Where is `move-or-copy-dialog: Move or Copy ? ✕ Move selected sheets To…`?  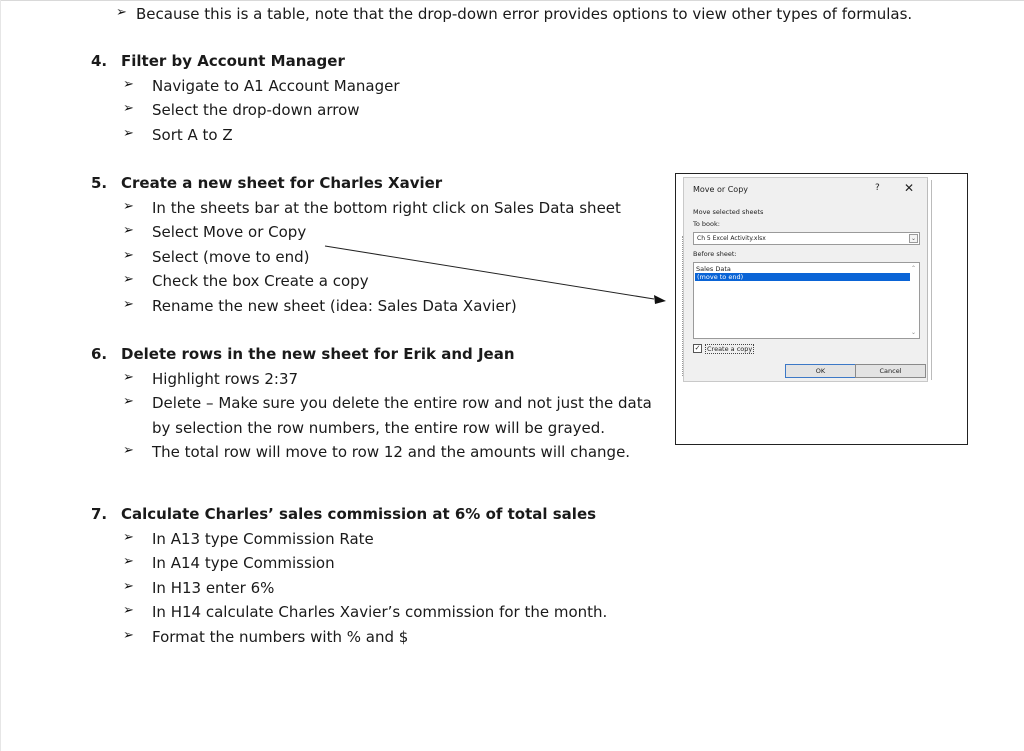
move-or-copy-dialog: Move or Copy ? ✕ Move selected sheets To… is located at coordinates (805, 279).